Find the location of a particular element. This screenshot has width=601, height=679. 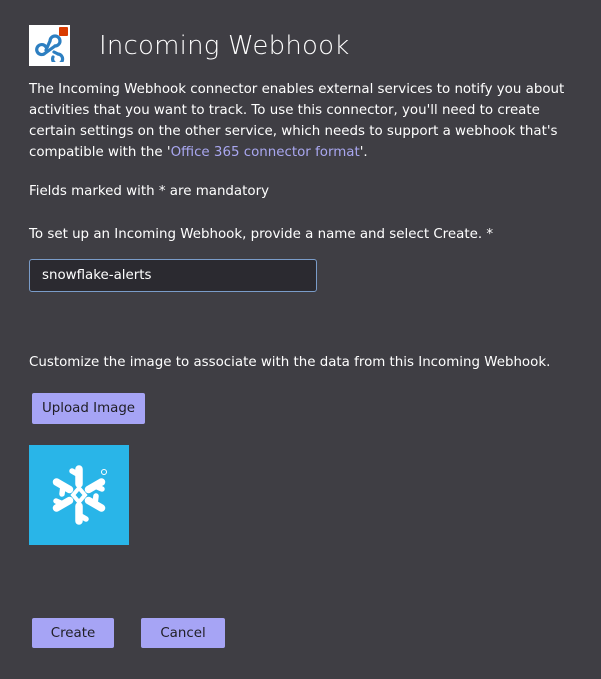

mandatory-note: Fields marked with * are mandatory is located at coordinates (149, 191).